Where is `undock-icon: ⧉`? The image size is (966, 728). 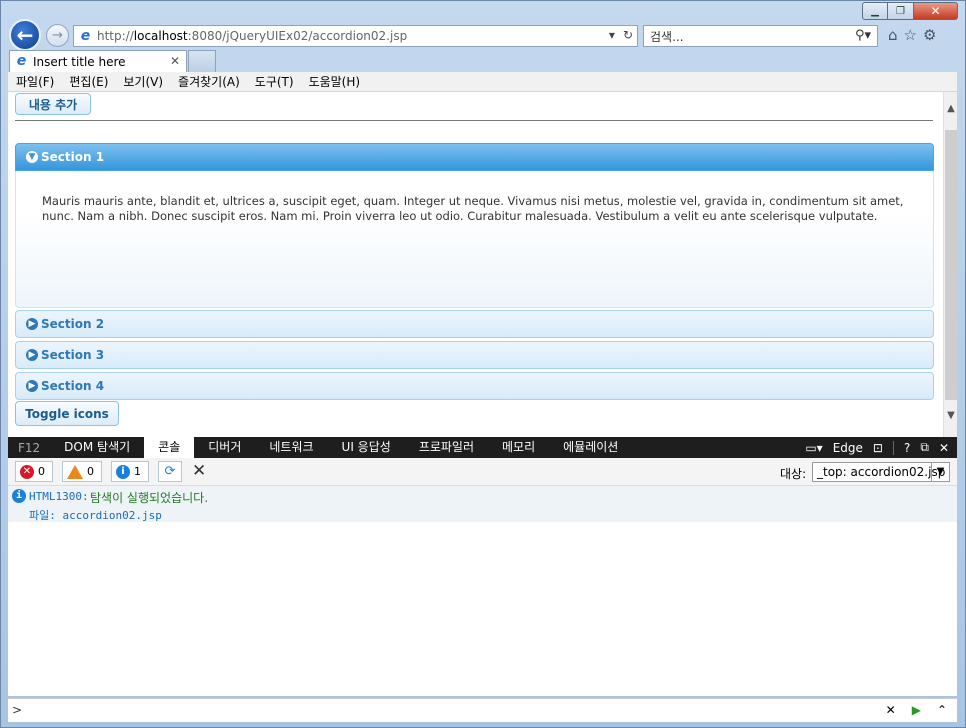 undock-icon: ⧉ is located at coordinates (924, 447).